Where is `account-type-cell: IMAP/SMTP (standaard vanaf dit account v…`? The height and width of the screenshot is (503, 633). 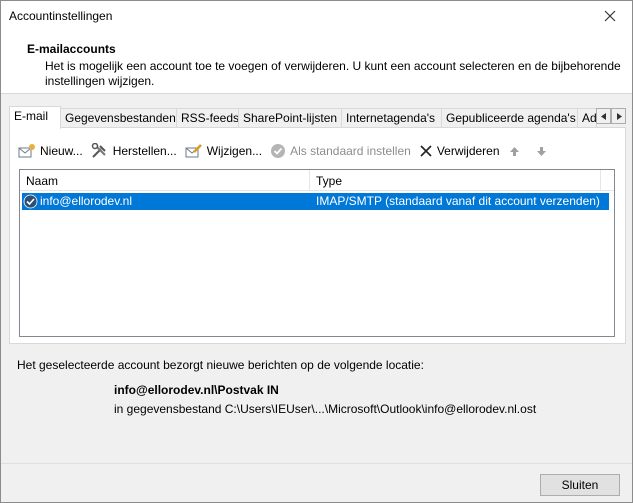 account-type-cell: IMAP/SMTP (standaard vanaf dit account v… is located at coordinates (458, 201).